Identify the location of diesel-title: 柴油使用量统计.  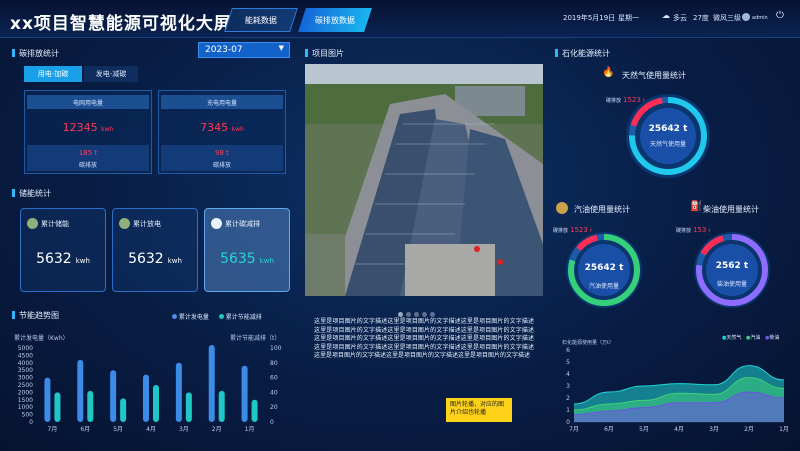
(731, 209).